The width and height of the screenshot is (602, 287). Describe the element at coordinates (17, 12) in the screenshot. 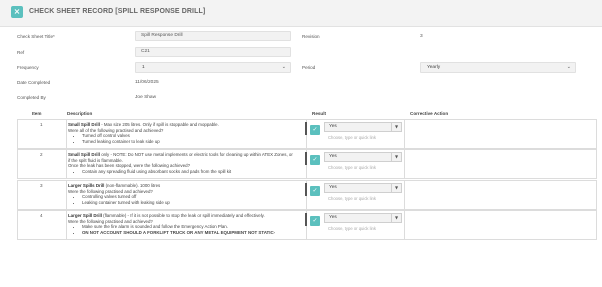

I see `close-icon: ×` at that location.